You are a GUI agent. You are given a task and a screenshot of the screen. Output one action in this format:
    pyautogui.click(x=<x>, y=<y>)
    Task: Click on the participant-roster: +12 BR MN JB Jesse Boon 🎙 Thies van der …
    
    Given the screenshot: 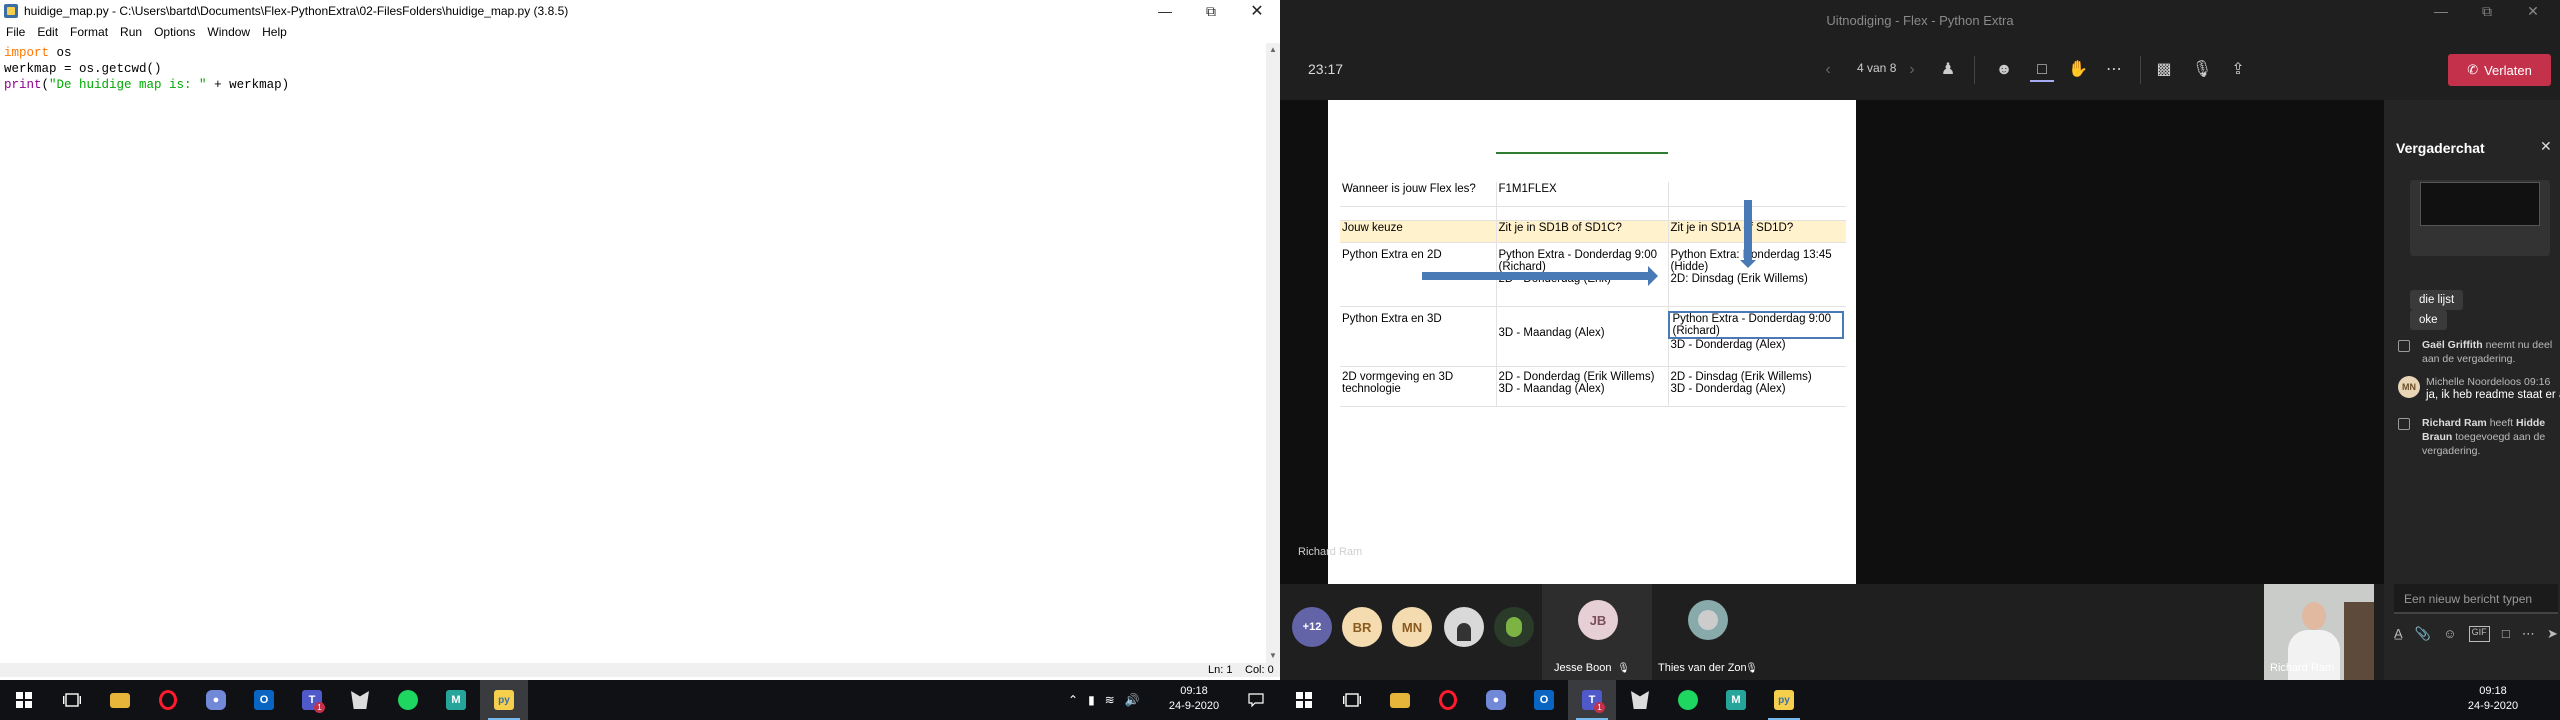 What is the action you would take?
    pyautogui.click(x=1832, y=632)
    